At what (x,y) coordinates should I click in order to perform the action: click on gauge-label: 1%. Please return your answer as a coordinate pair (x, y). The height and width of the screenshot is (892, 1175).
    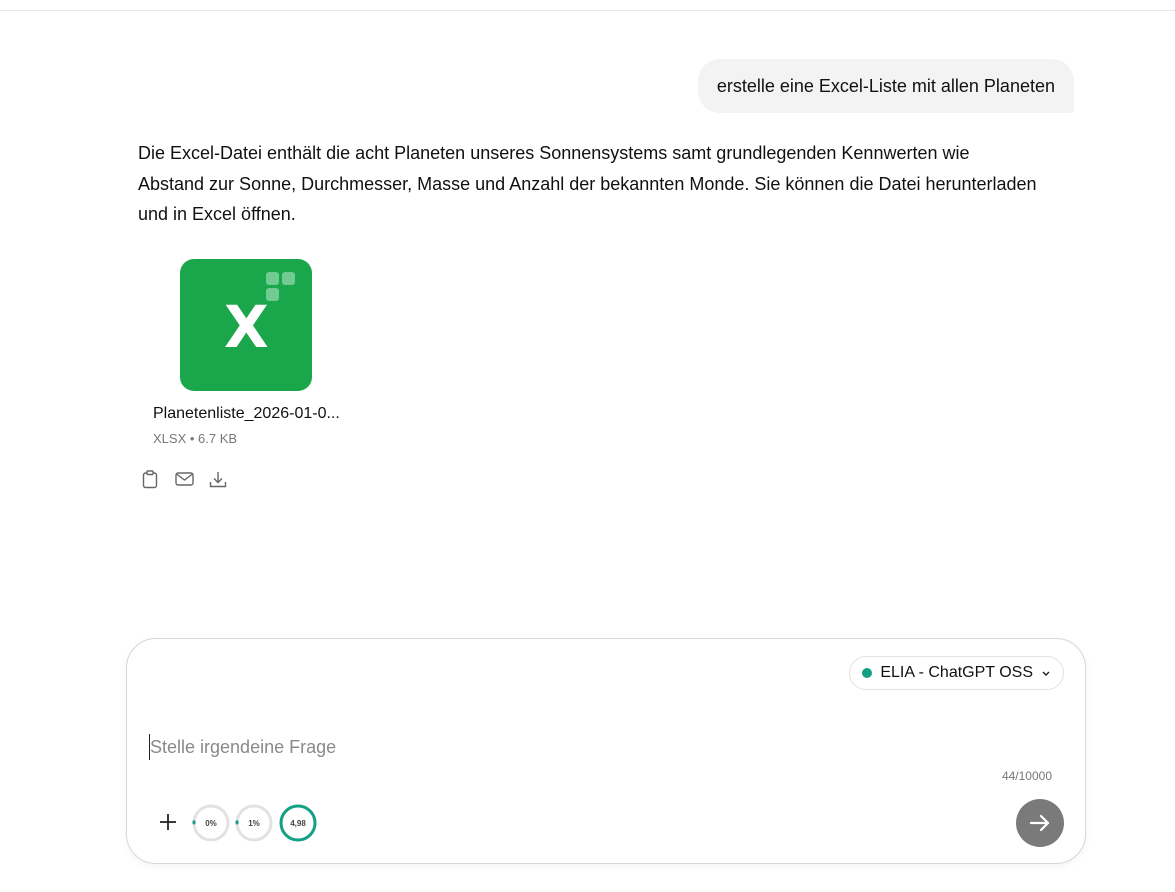
    Looking at the image, I should click on (254, 823).